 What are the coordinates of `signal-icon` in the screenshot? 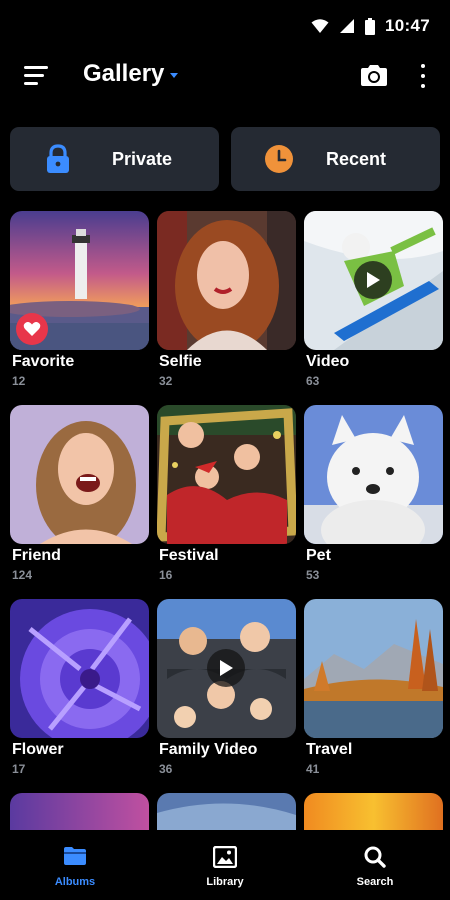 It's located at (347, 26).